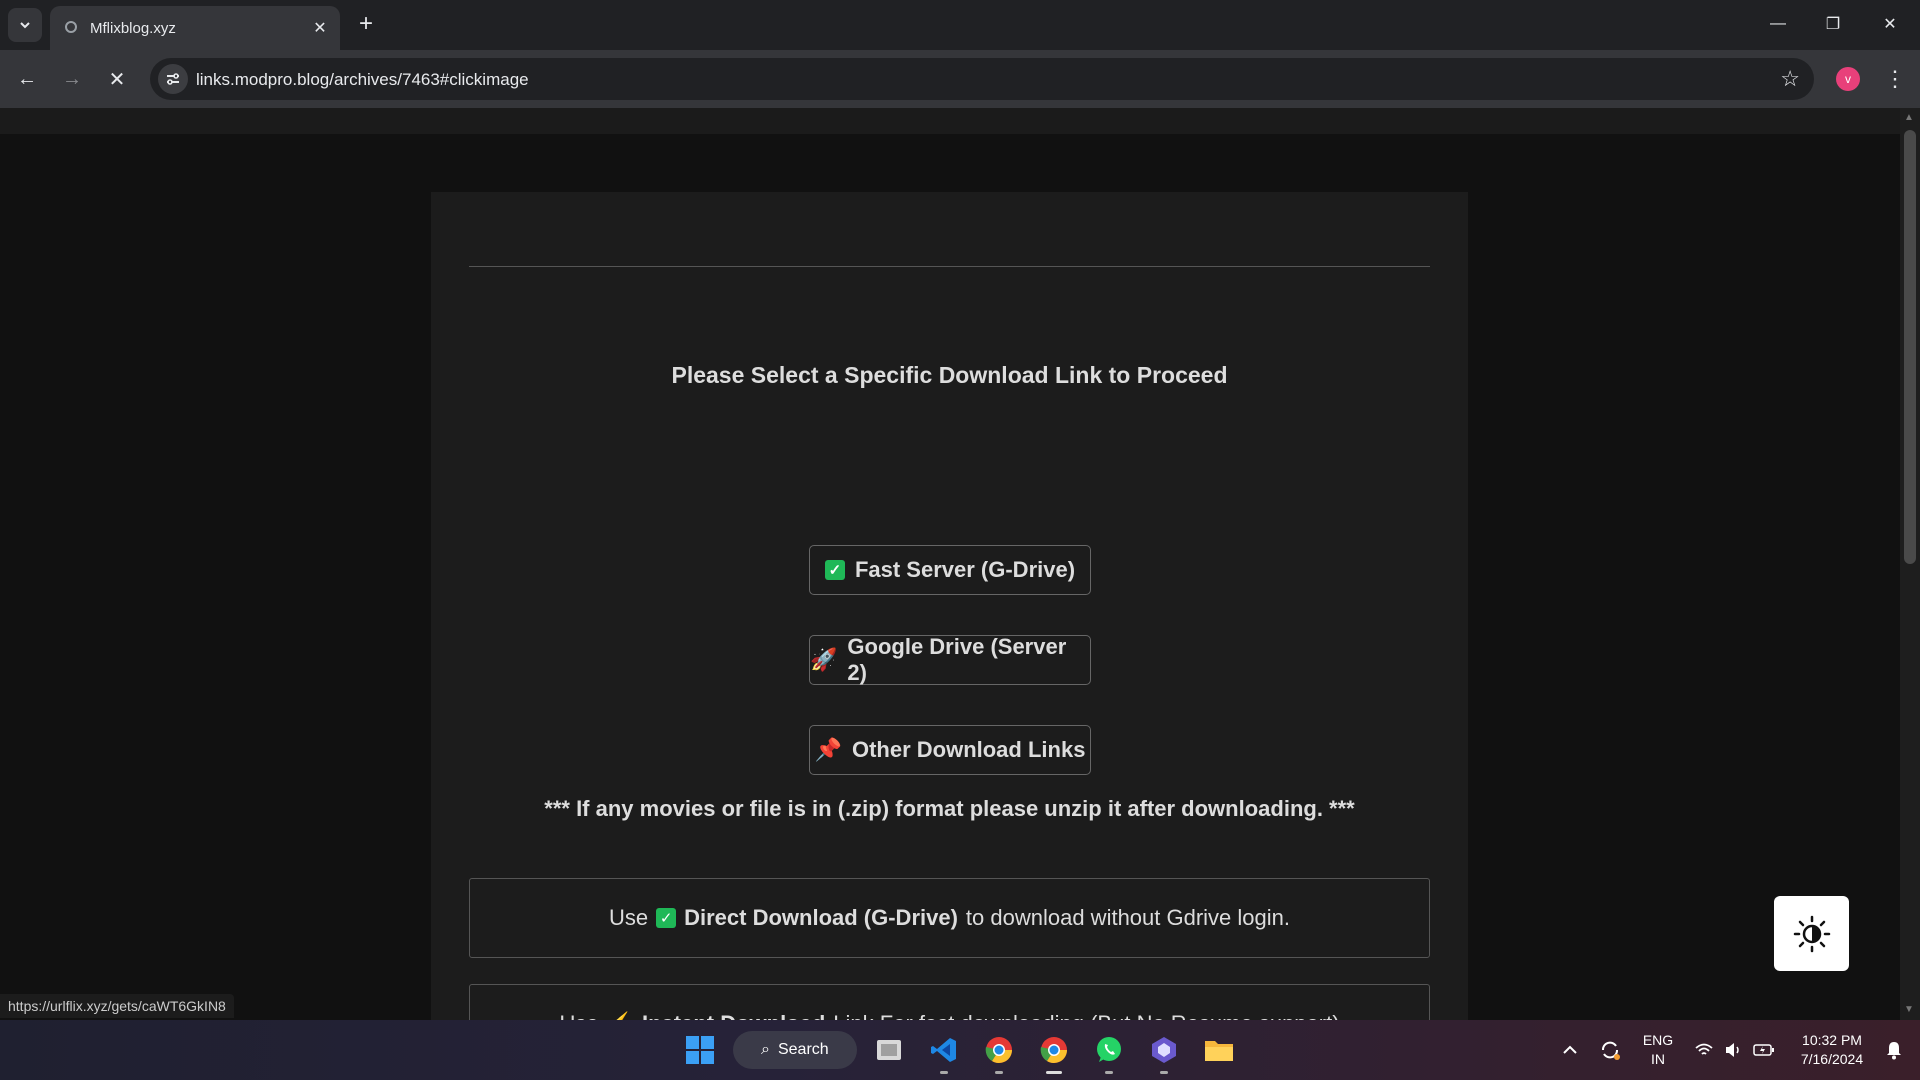 The height and width of the screenshot is (1080, 1920). I want to click on forward-icon: →, so click(72, 79).